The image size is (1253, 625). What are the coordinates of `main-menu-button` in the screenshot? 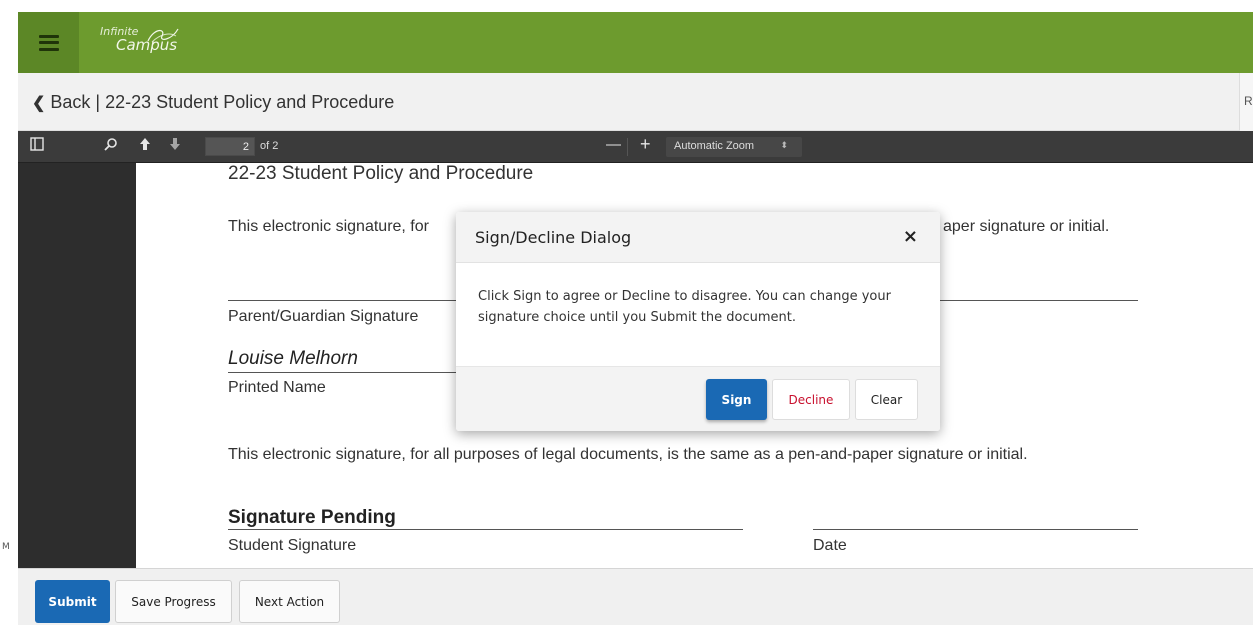 It's located at (48, 42).